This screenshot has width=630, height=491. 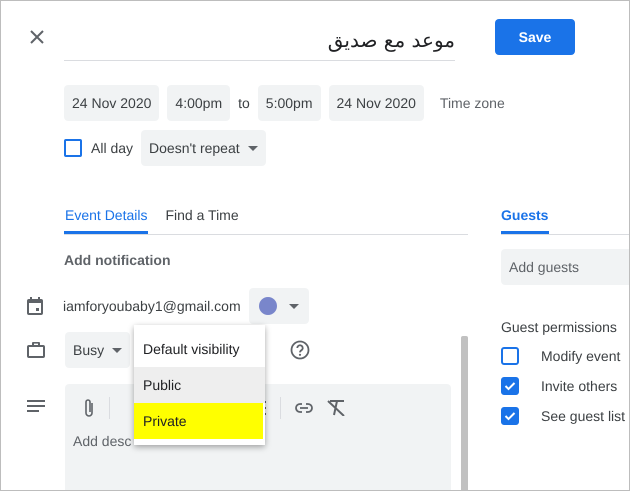 What do you see at coordinates (583, 416) in the screenshot?
I see `permission-label: See guest list` at bounding box center [583, 416].